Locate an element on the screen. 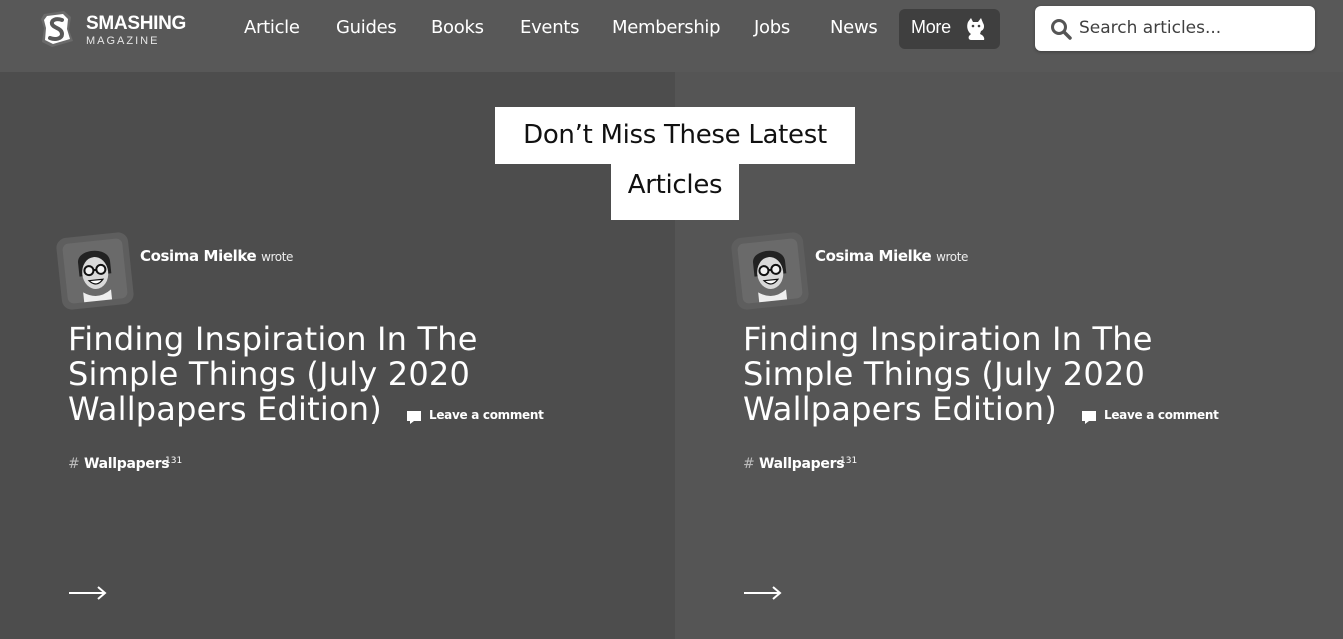 The width and height of the screenshot is (1343, 639). more-menu-button: More is located at coordinates (949, 29).